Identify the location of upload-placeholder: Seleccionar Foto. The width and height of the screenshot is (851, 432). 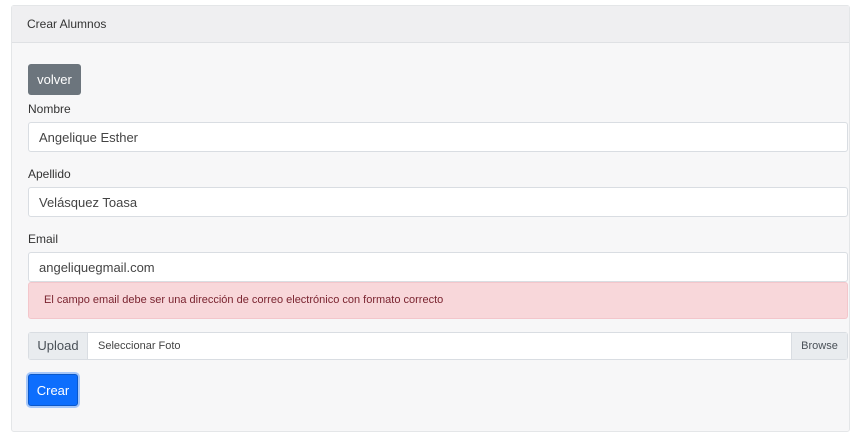
(439, 346).